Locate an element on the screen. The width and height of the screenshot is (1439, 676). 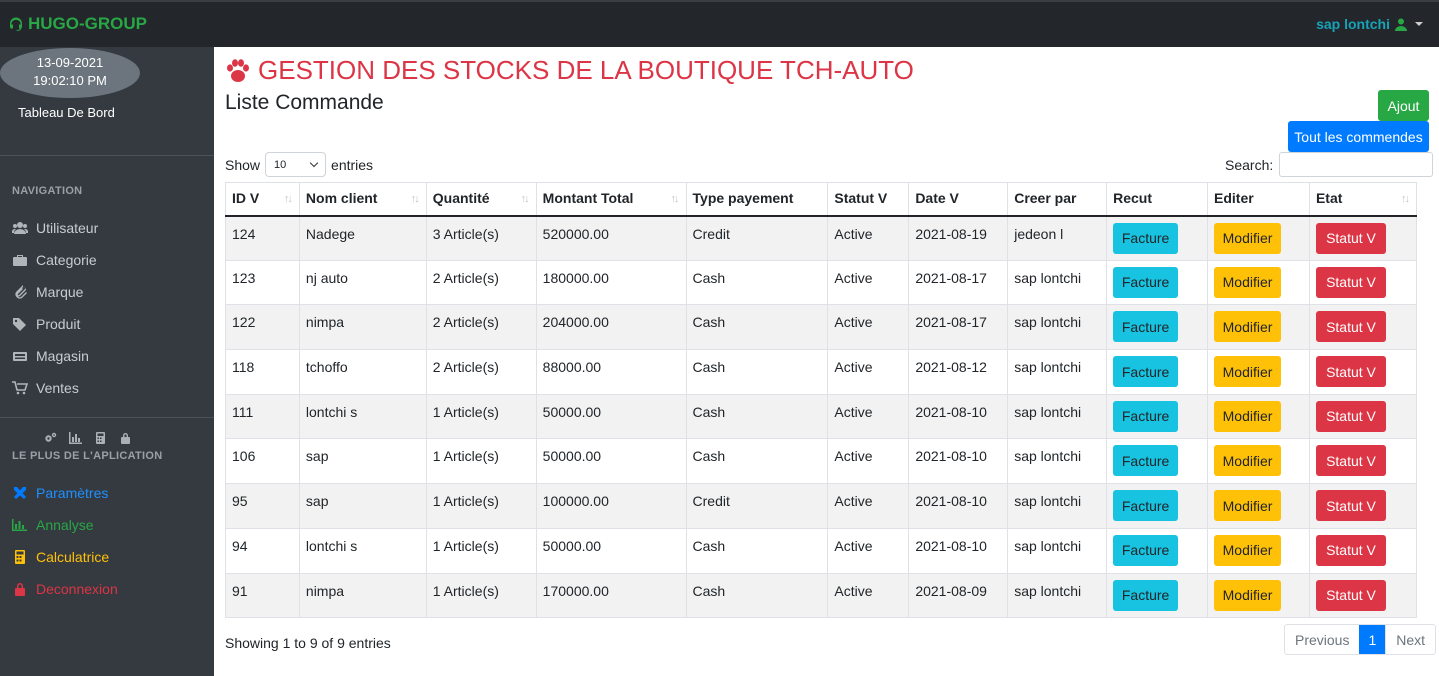
table-cell: 170000.00 is located at coordinates (611, 595).